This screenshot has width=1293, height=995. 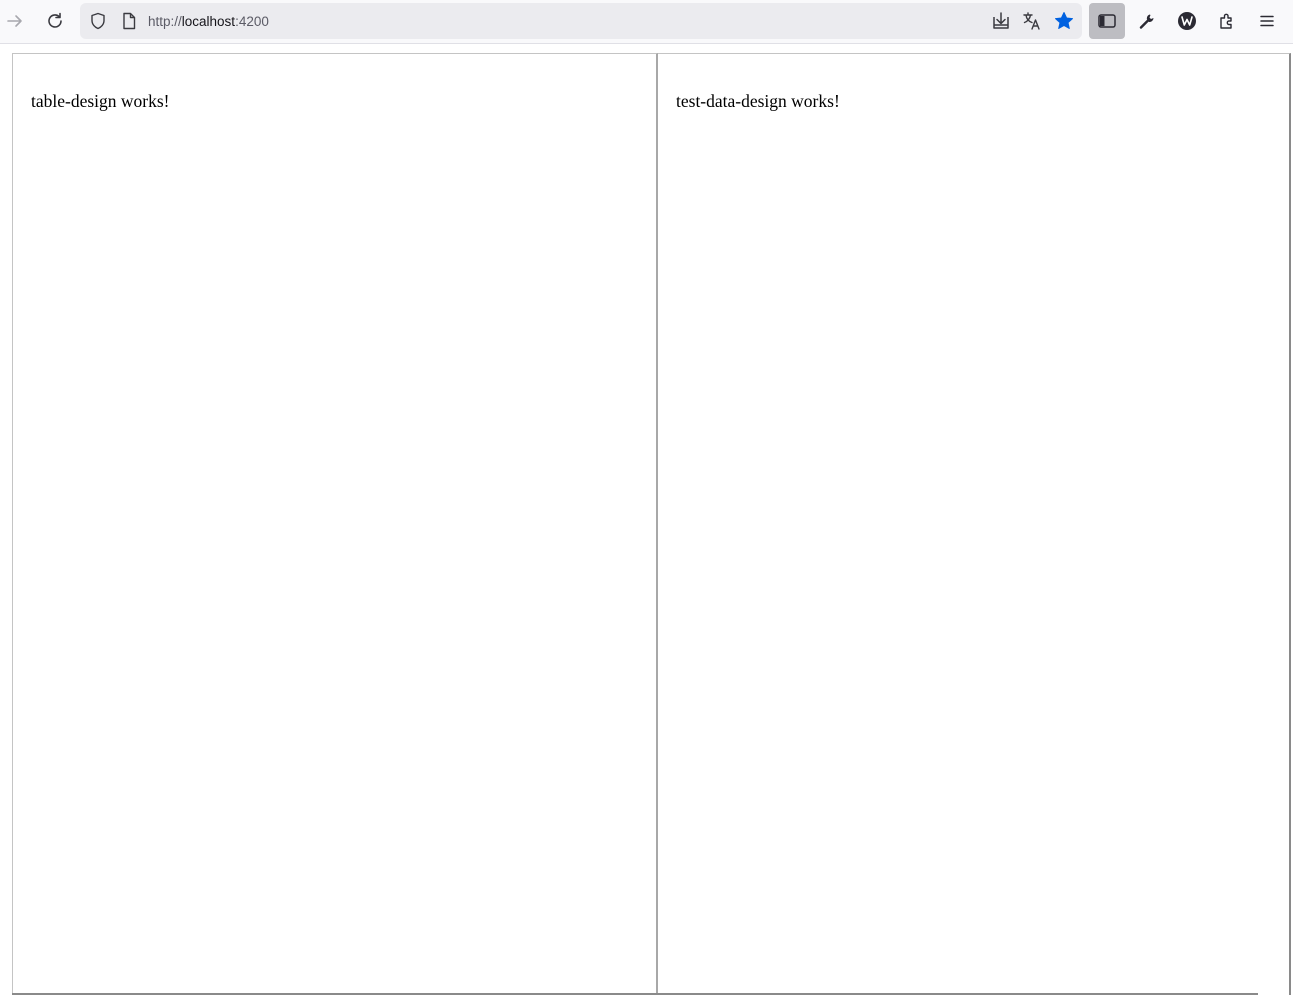 I want to click on forward-button, so click(x=15, y=21).